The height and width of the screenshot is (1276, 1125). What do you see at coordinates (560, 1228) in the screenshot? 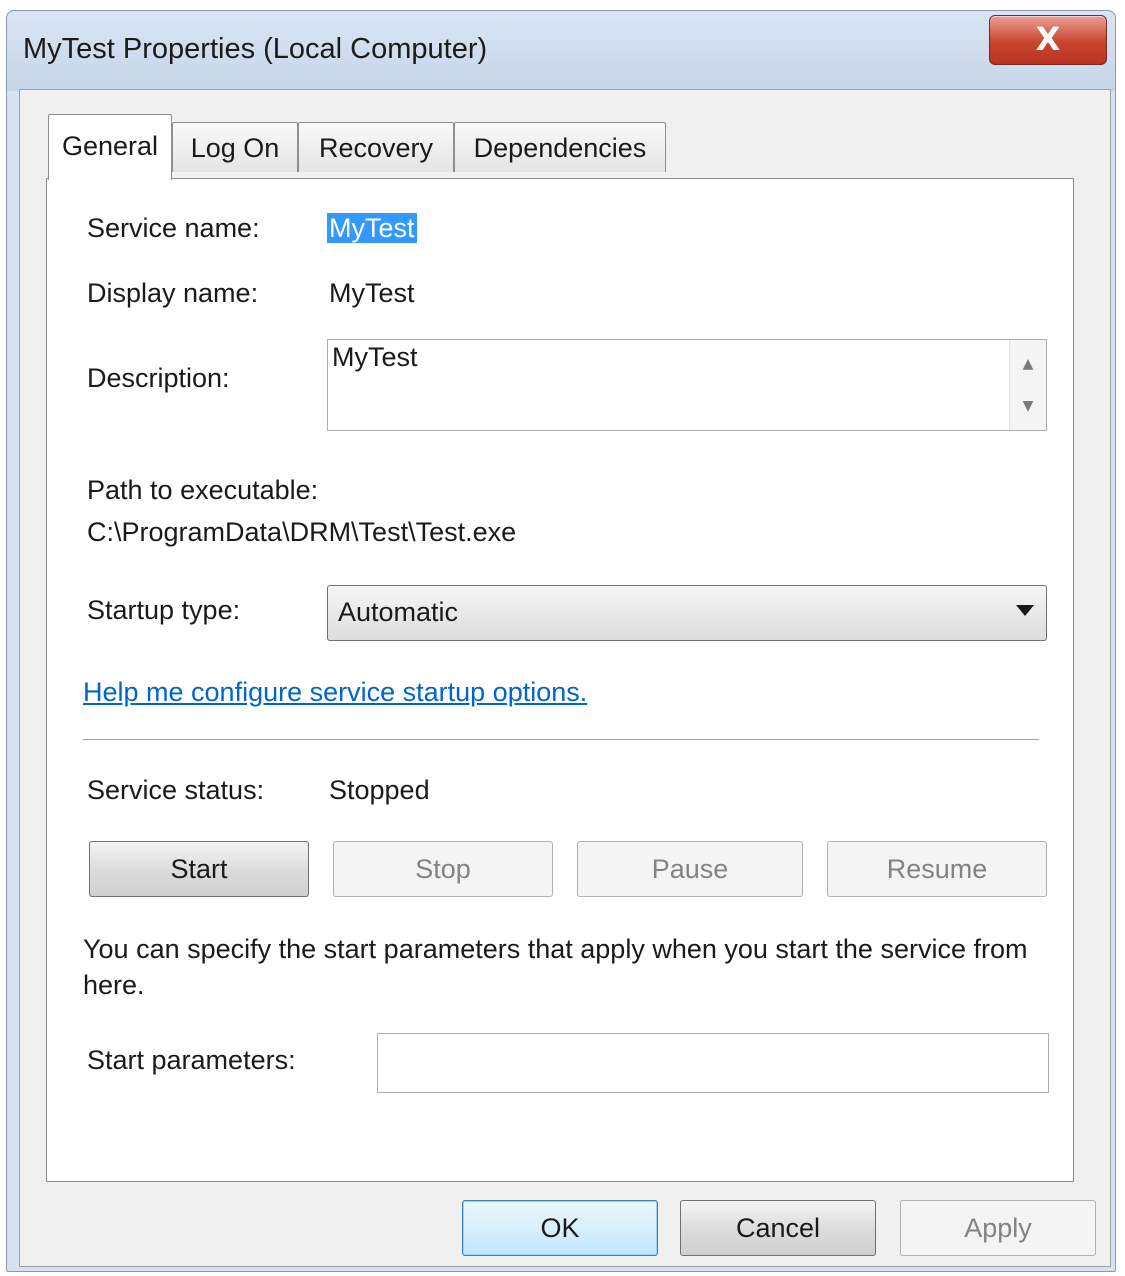
I see `ok-button: OK` at bounding box center [560, 1228].